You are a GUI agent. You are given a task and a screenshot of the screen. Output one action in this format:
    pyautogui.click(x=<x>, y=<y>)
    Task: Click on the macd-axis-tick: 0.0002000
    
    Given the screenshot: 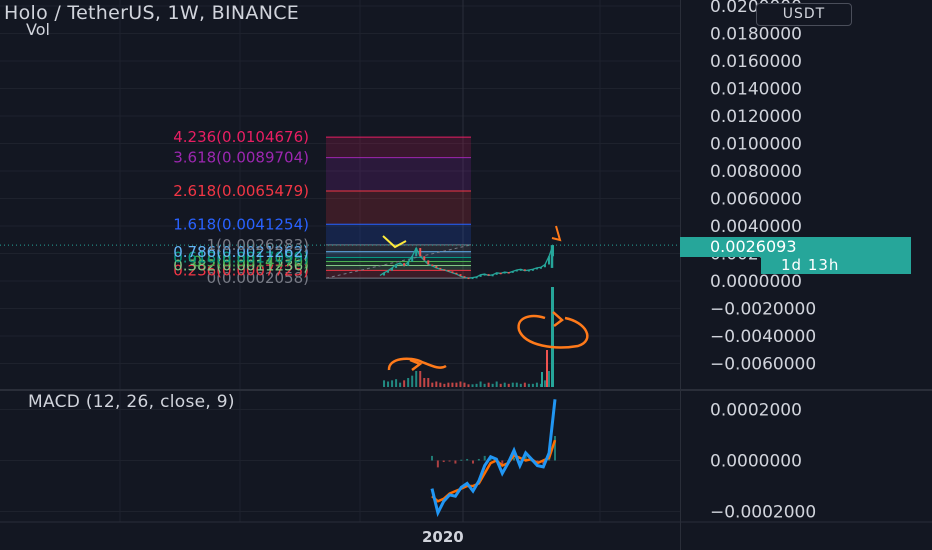 What is the action you would take?
    pyautogui.click(x=756, y=411)
    